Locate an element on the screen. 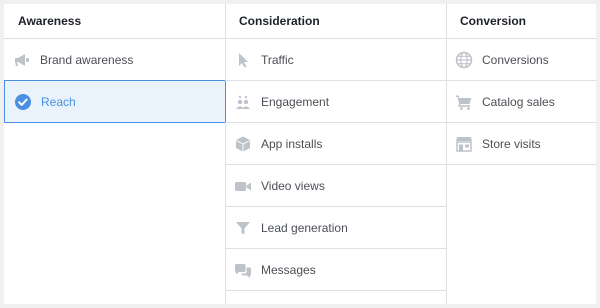 The image size is (600, 308). shopping-cart-icon is located at coordinates (464, 102).